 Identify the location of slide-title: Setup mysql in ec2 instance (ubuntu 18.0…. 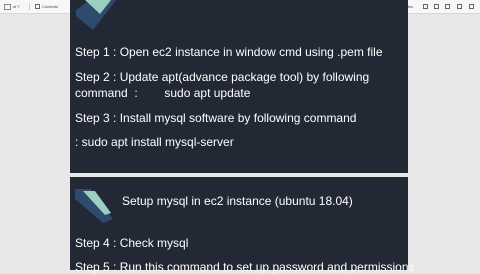
(237, 201).